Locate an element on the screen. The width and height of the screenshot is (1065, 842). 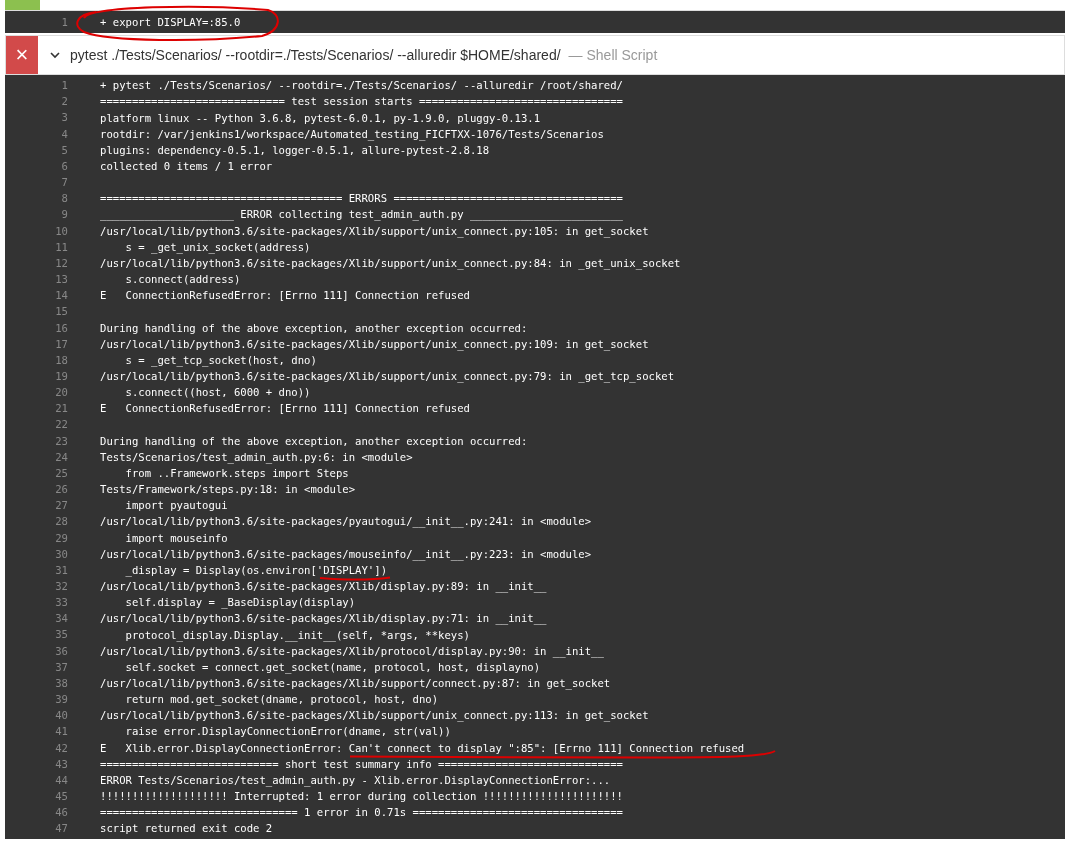
line-number: 11 is located at coordinates (61, 247).